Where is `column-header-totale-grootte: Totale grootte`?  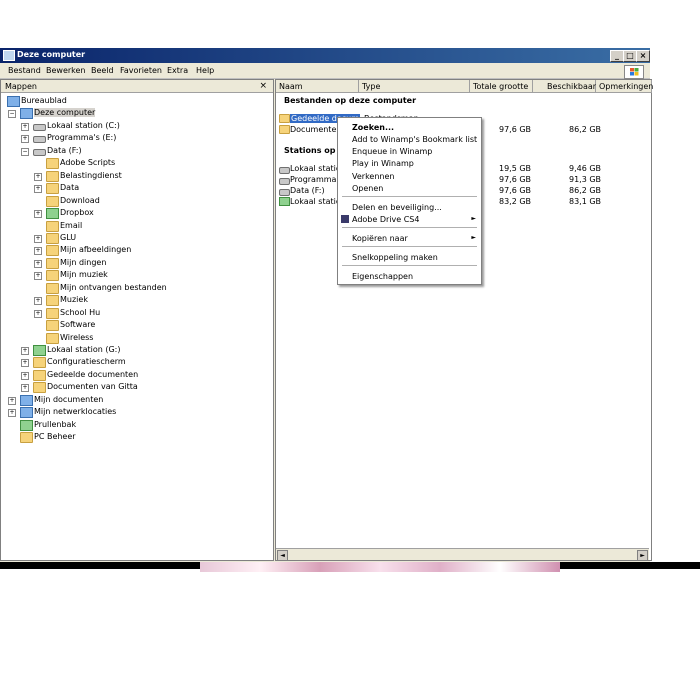 column-header-totale-grootte: Totale grootte is located at coordinates (501, 86).